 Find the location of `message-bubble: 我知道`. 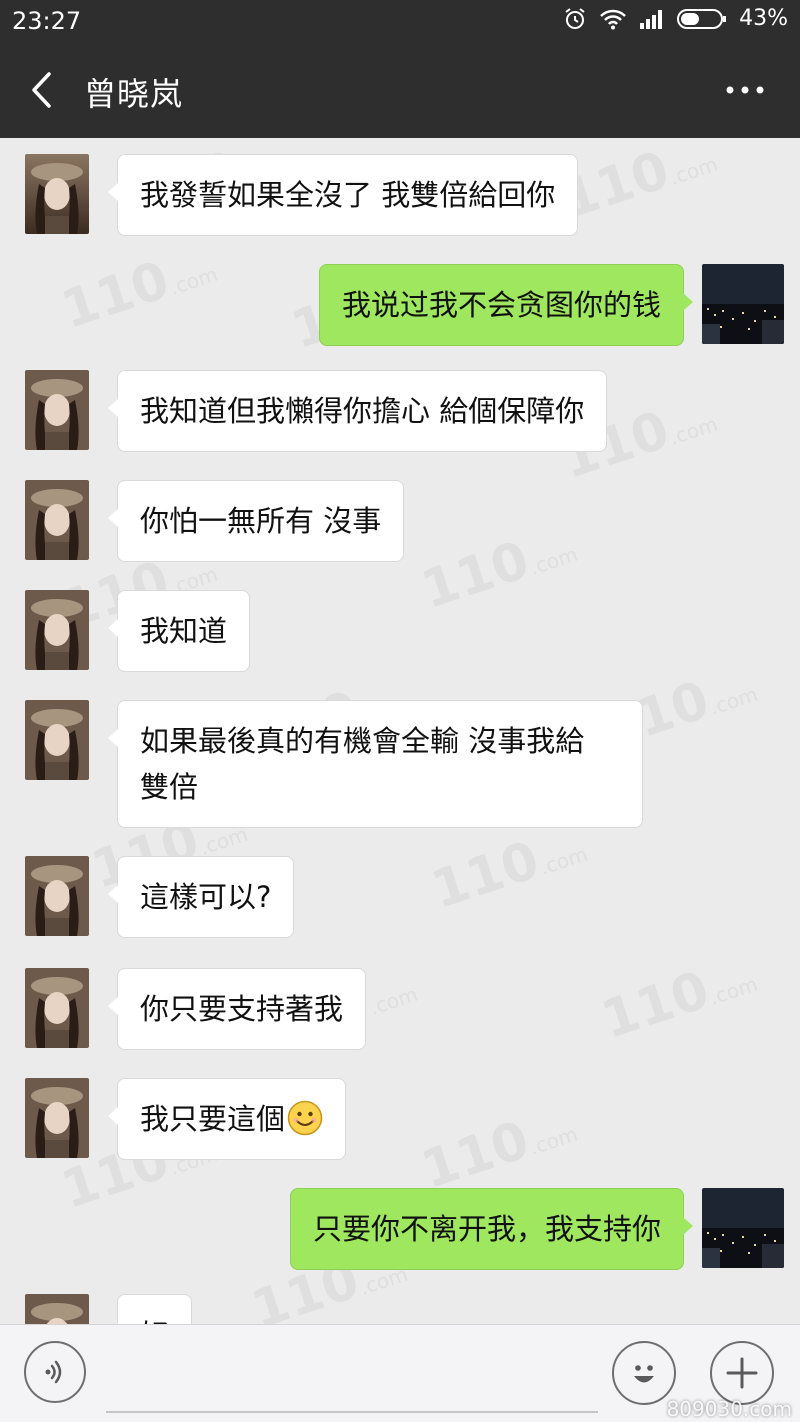

message-bubble: 我知道 is located at coordinates (179, 631).